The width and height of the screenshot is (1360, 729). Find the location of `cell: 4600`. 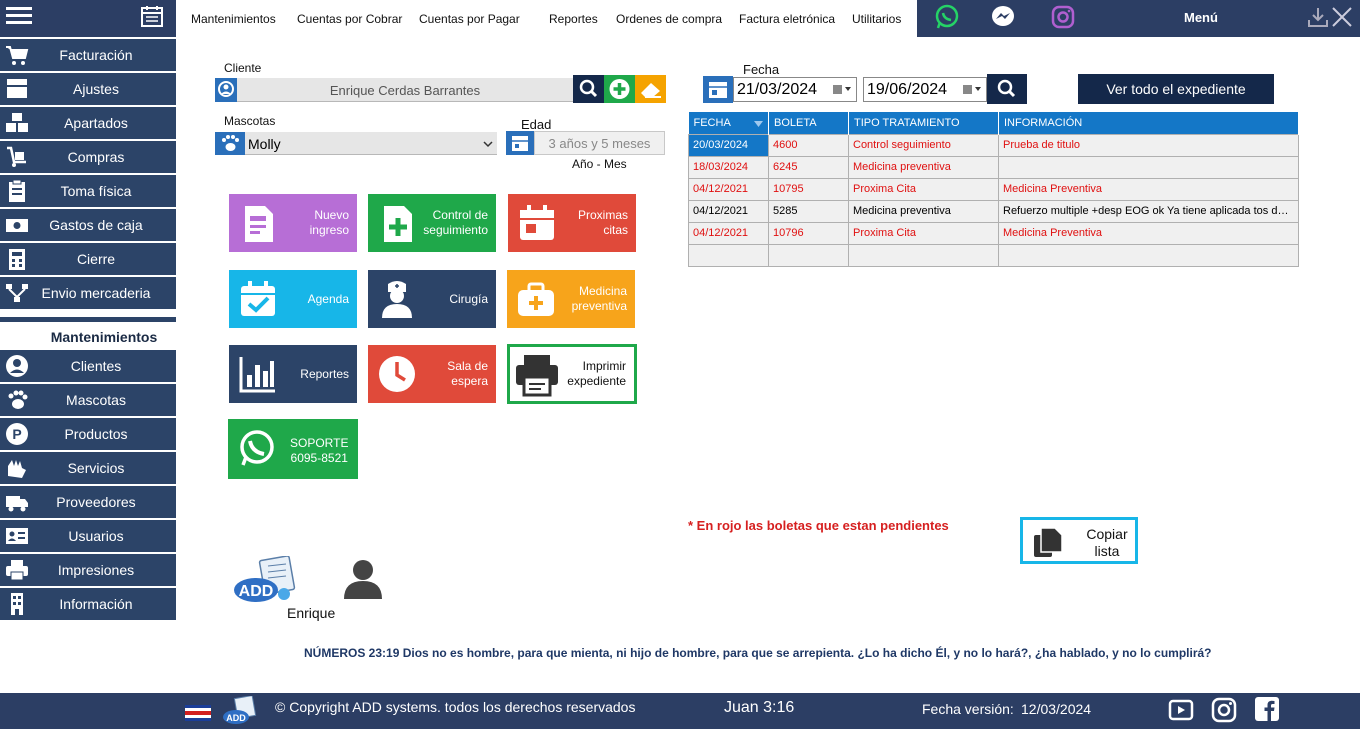

cell: 4600 is located at coordinates (808, 145).